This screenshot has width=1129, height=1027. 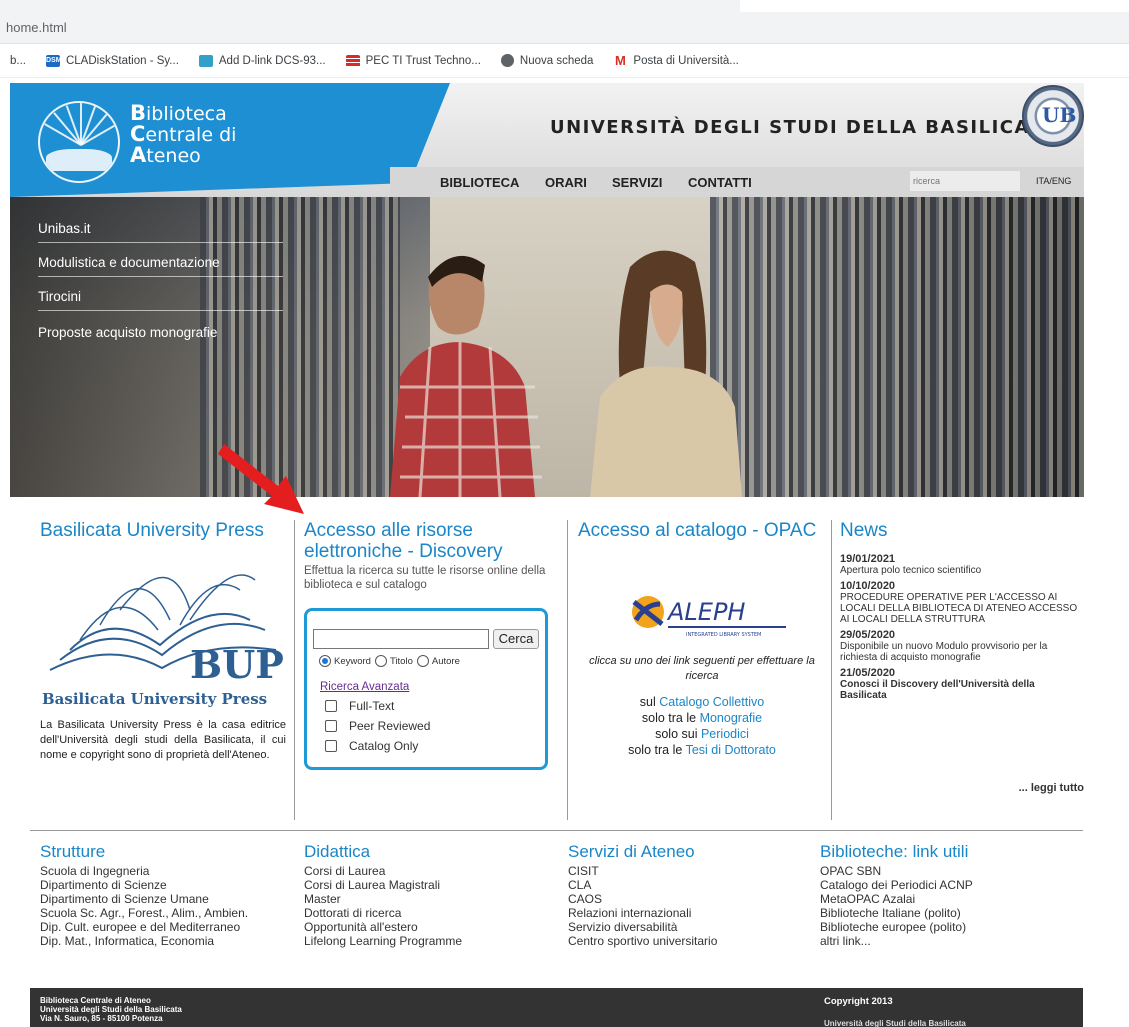 I want to click on search-type-radios: Keyword Titolo Autore, so click(x=387, y=661).